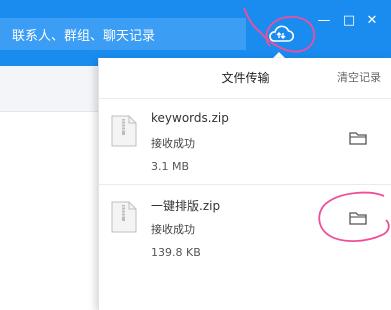 This screenshot has width=391, height=310. I want to click on maximize-button: □, so click(349, 20).